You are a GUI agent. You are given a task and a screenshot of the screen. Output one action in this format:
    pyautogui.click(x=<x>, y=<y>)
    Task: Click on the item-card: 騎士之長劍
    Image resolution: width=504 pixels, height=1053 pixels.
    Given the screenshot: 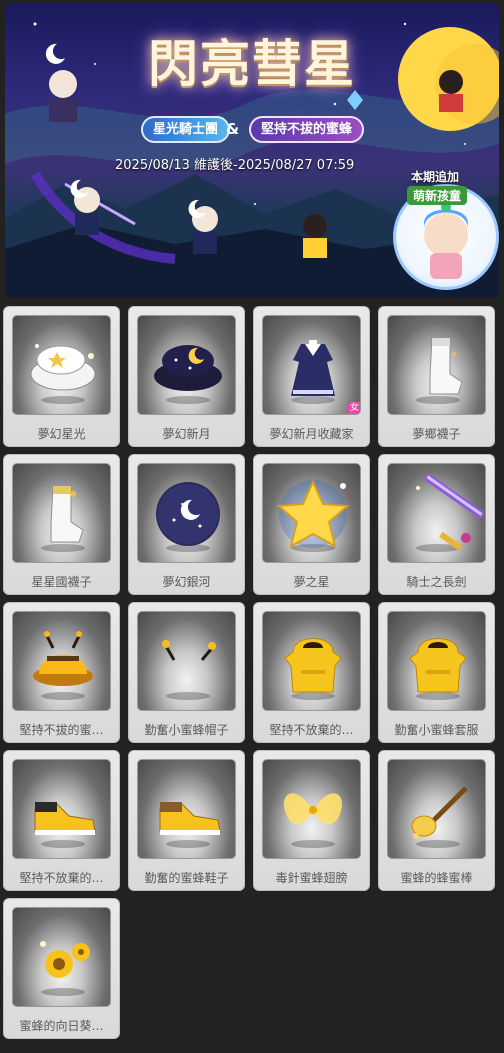 What is the action you would take?
    pyautogui.click(x=436, y=524)
    